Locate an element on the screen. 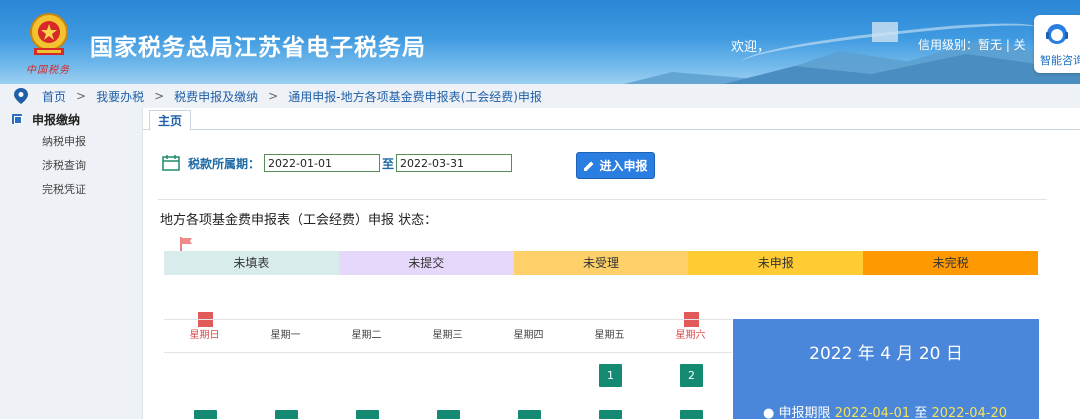 The image size is (1080, 419). deadline-label: ● 申报期限 is located at coordinates (797, 412).